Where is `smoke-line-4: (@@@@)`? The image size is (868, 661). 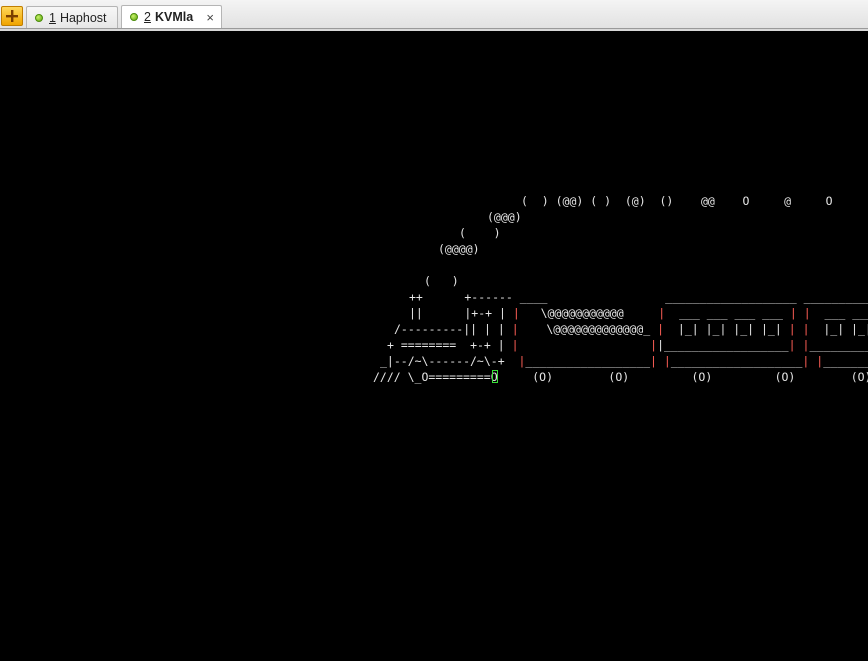 smoke-line-4: (@@@@) is located at coordinates (459, 249).